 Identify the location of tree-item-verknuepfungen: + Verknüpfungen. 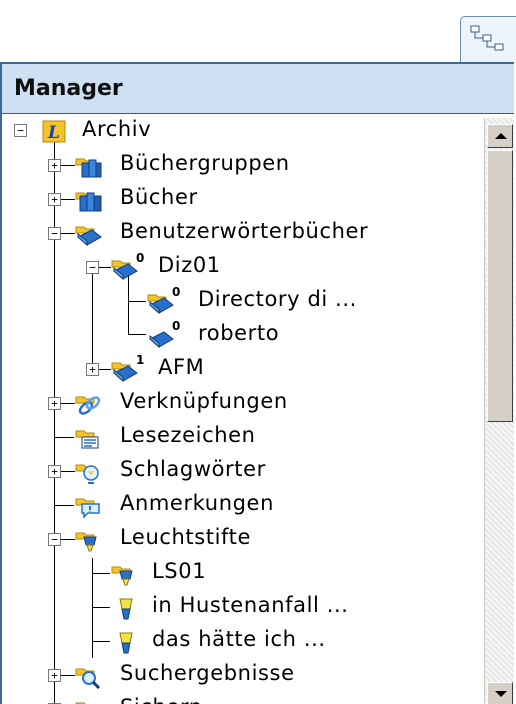
(242, 403).